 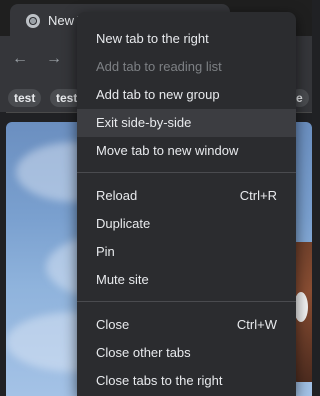 What do you see at coordinates (186, 224) in the screenshot?
I see `menu-item-duplicate: Duplicate` at bounding box center [186, 224].